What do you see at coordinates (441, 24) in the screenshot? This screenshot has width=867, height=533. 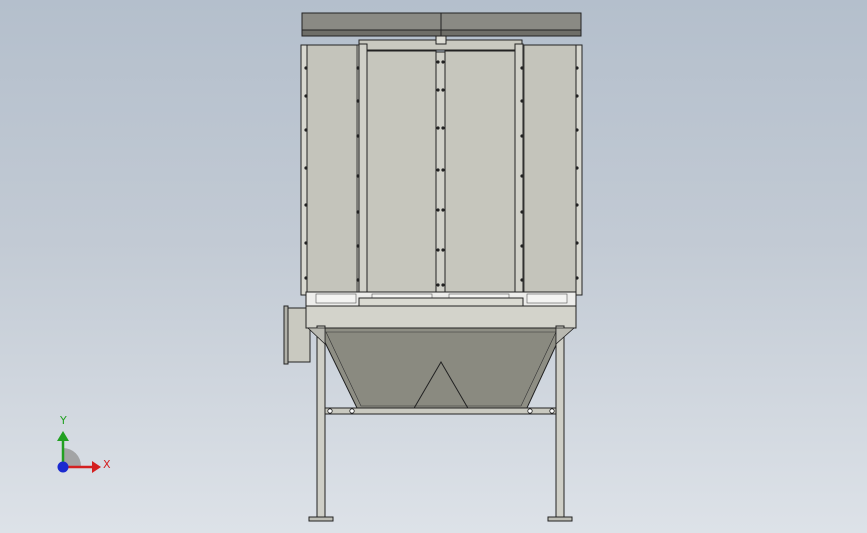 I see `roof-cap` at bounding box center [441, 24].